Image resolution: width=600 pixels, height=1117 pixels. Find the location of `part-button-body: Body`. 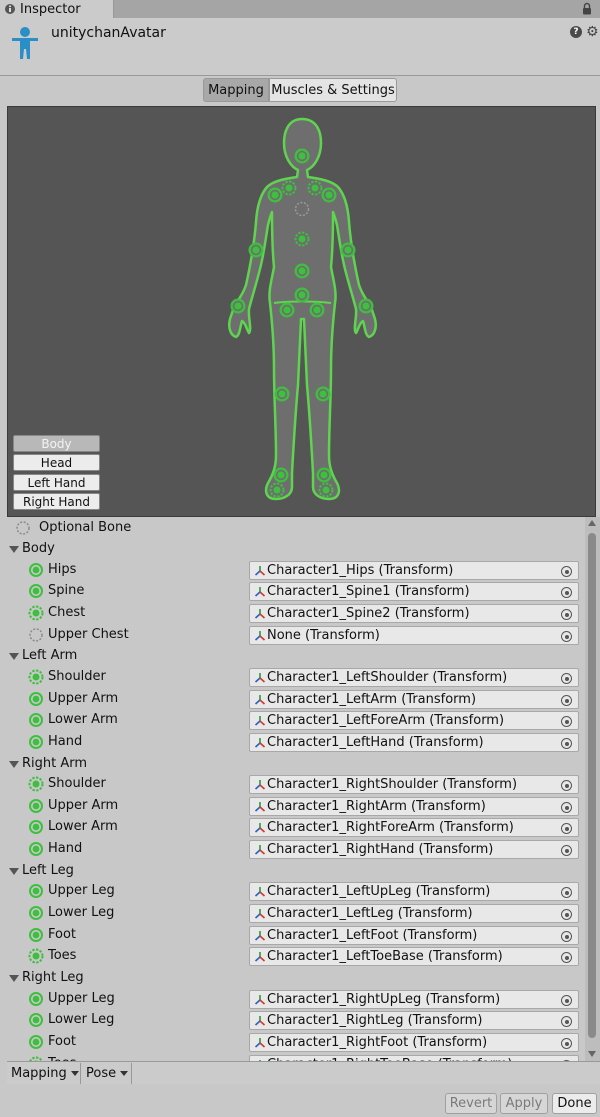

part-button-body: Body is located at coordinates (56, 443).